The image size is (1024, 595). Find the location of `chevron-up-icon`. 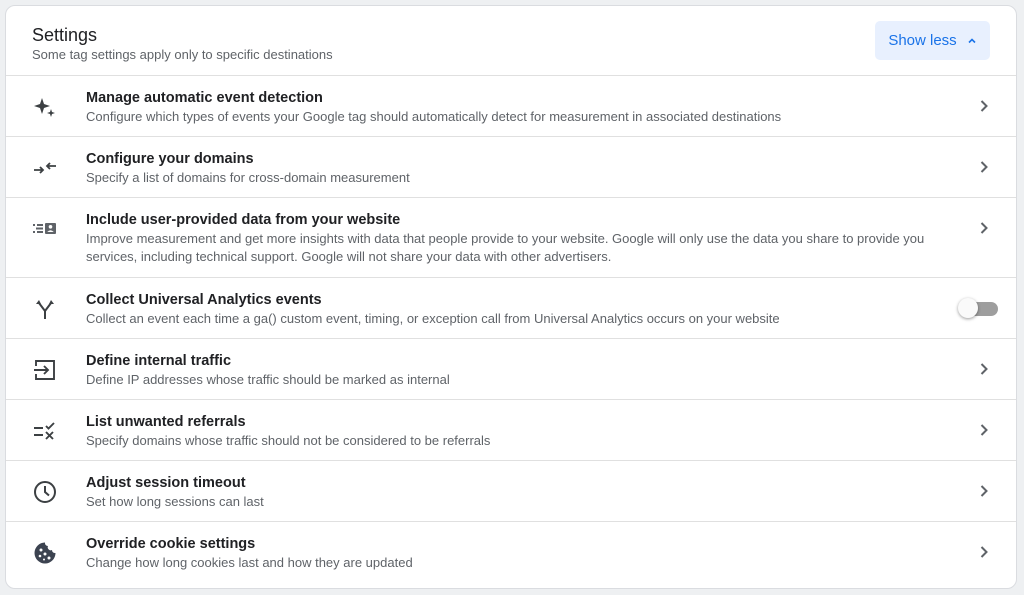

chevron-up-icon is located at coordinates (972, 40).